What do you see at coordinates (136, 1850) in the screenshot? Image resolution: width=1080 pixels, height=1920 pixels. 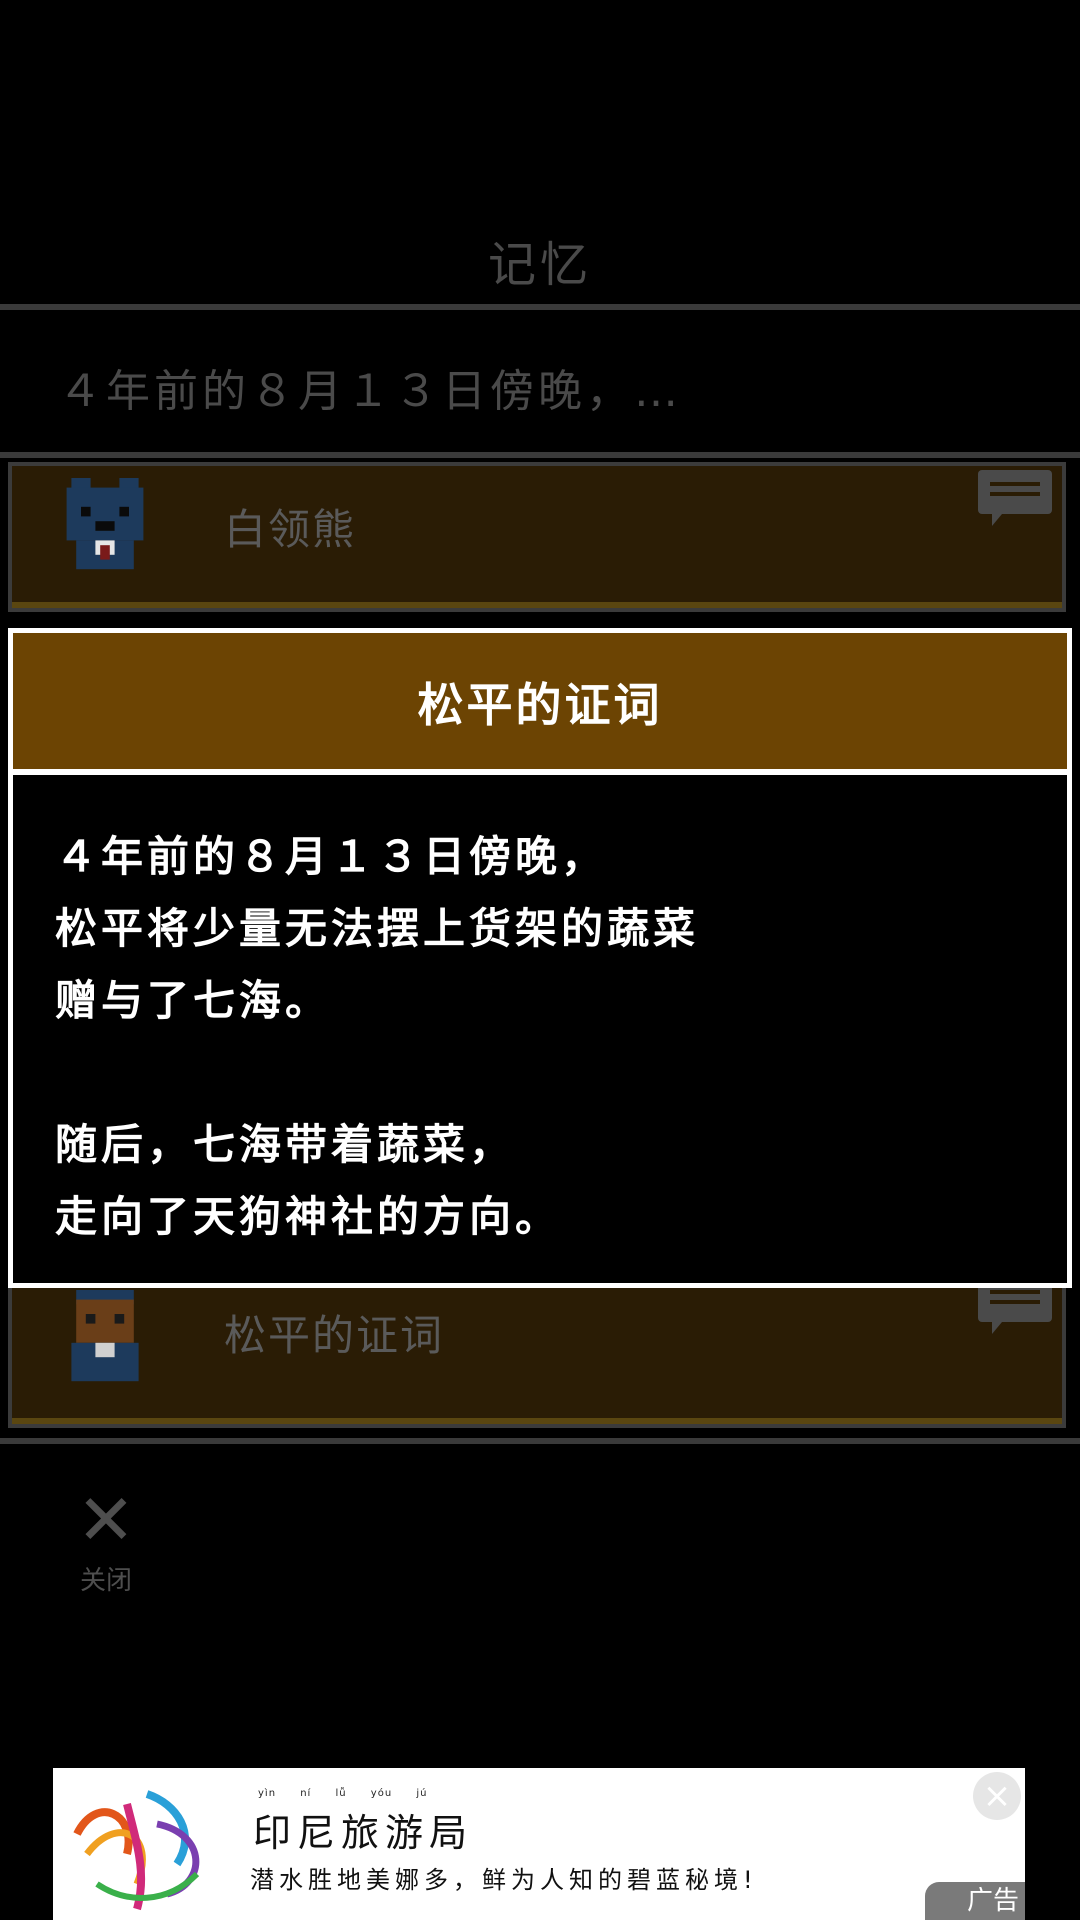 I see `tourism-logo-icon` at bounding box center [136, 1850].